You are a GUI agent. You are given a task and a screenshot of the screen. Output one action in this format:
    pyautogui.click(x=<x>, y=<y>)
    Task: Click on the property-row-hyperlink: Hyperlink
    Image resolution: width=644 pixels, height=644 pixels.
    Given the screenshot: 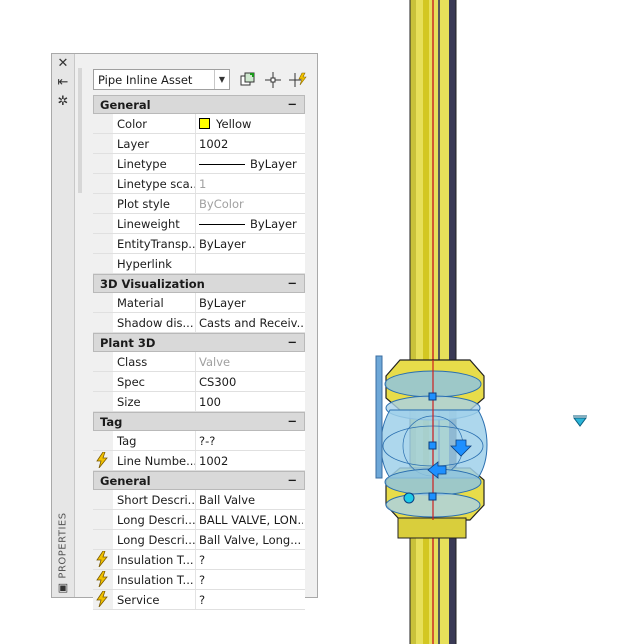 What is the action you would take?
    pyautogui.click(x=199, y=264)
    